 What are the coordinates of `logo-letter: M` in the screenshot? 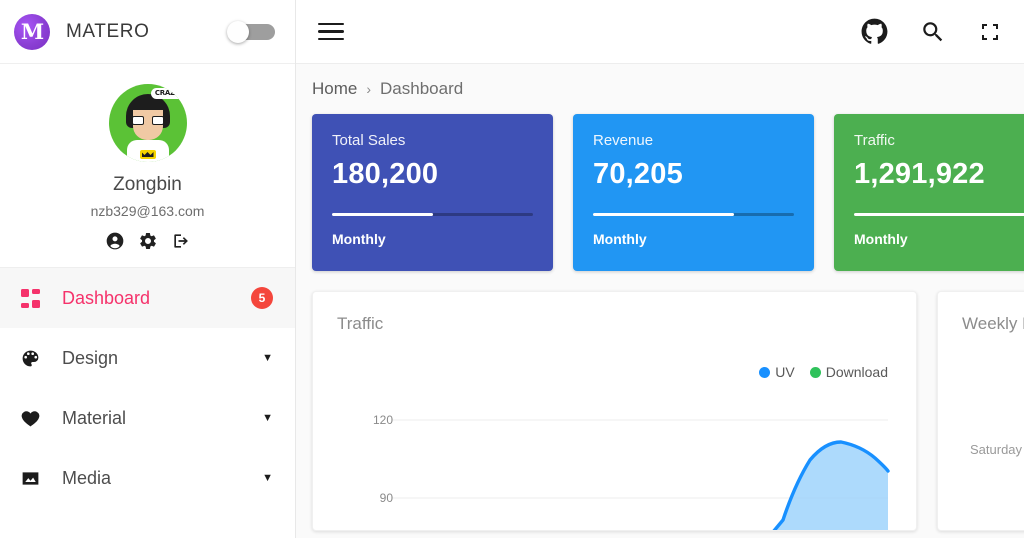 It's located at (32, 31).